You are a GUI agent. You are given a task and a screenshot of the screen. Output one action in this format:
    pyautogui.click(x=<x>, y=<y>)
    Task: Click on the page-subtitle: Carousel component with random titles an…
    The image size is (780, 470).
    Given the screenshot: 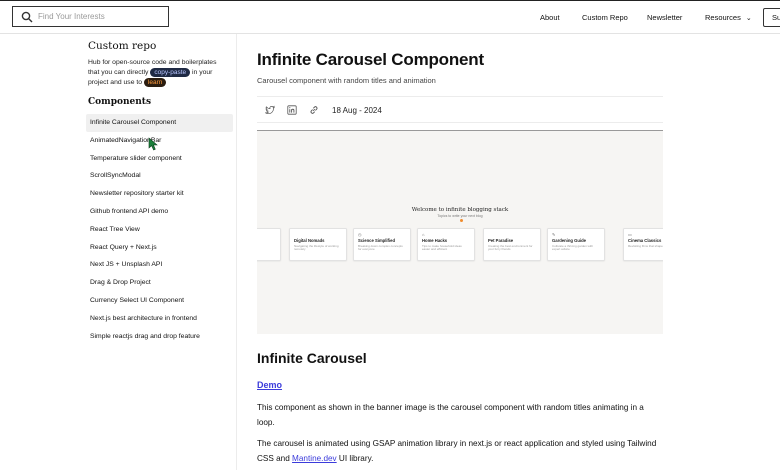 What is the action you would take?
    pyautogui.click(x=346, y=80)
    